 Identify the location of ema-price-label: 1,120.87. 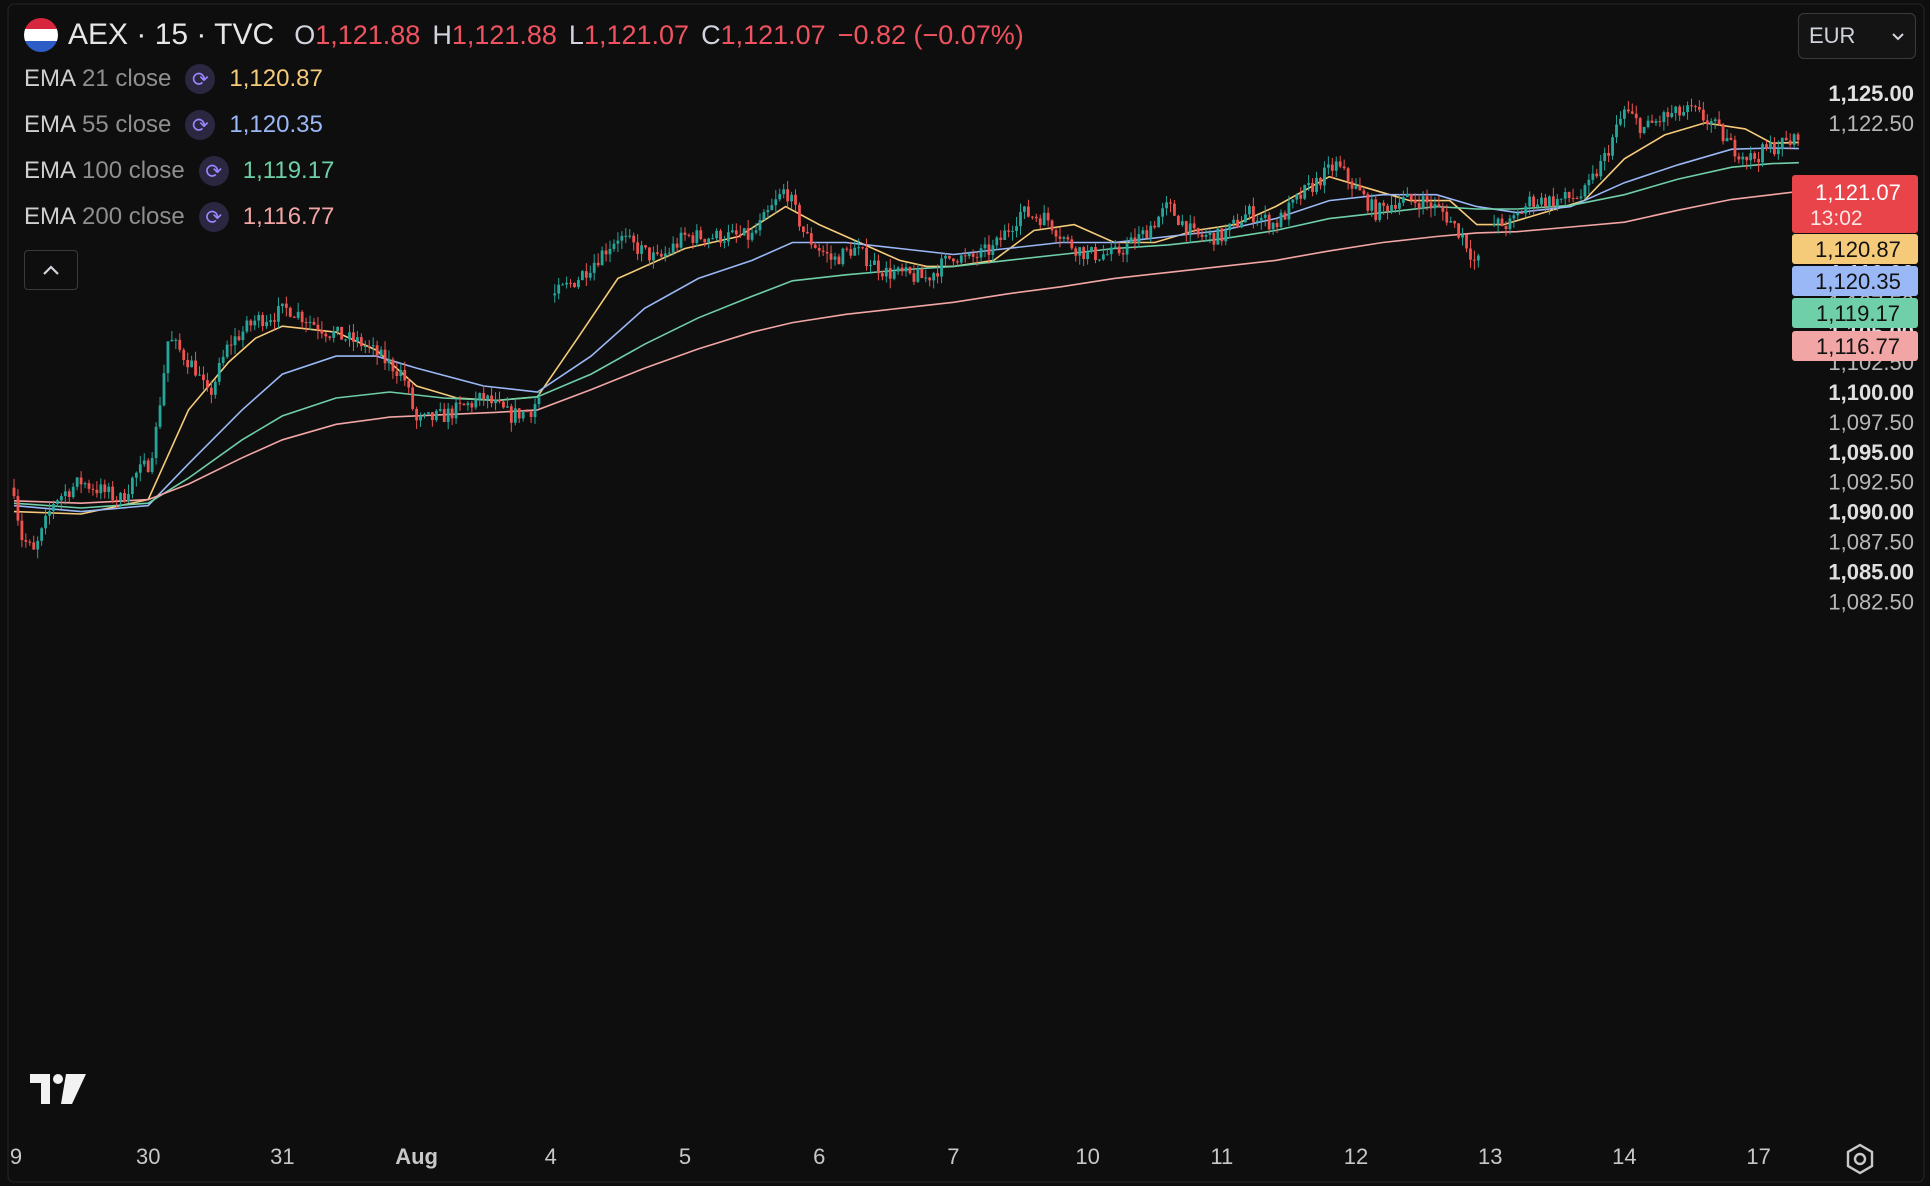
(1855, 249).